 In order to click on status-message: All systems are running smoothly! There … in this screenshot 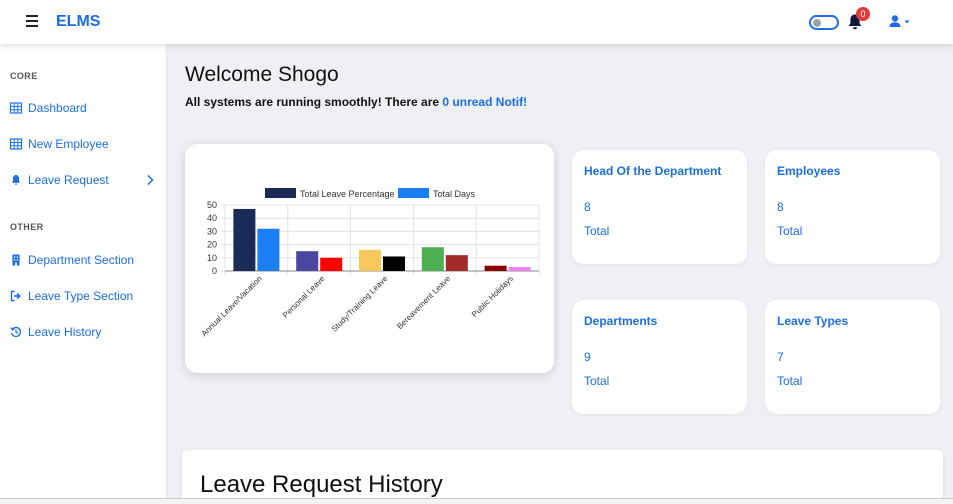, I will do `click(356, 102)`.